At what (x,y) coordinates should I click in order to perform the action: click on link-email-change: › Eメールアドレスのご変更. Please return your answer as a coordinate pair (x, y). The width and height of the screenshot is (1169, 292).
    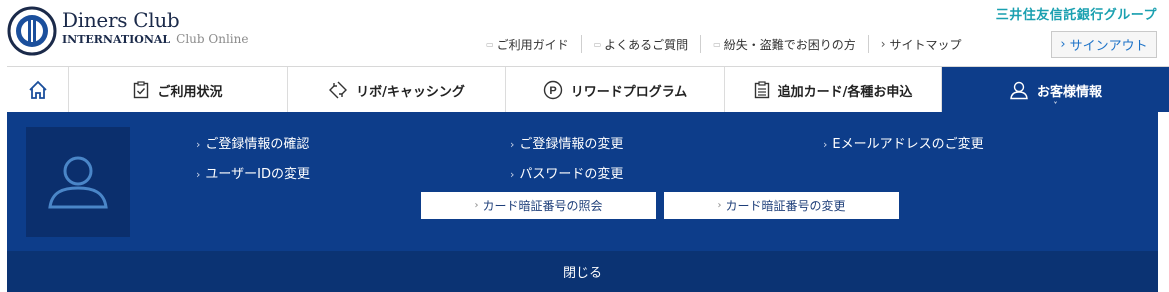
    Looking at the image, I should click on (903, 142).